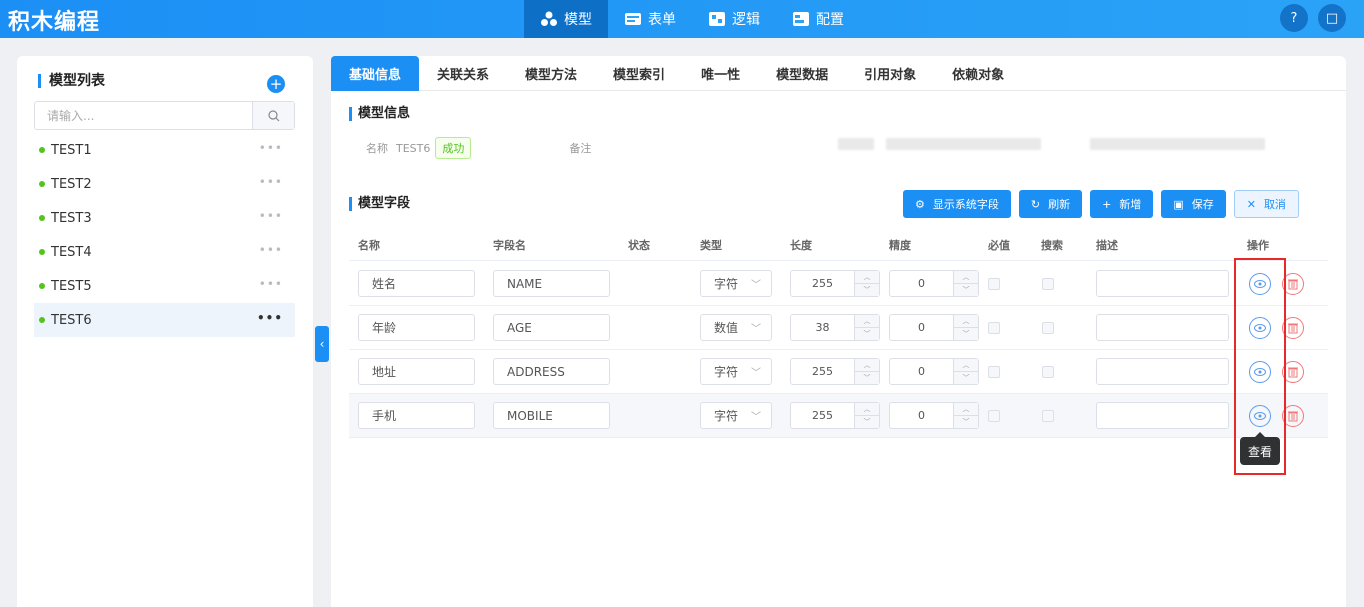  What do you see at coordinates (1193, 204) in the screenshot?
I see `save-button: ▣ 保存` at bounding box center [1193, 204].